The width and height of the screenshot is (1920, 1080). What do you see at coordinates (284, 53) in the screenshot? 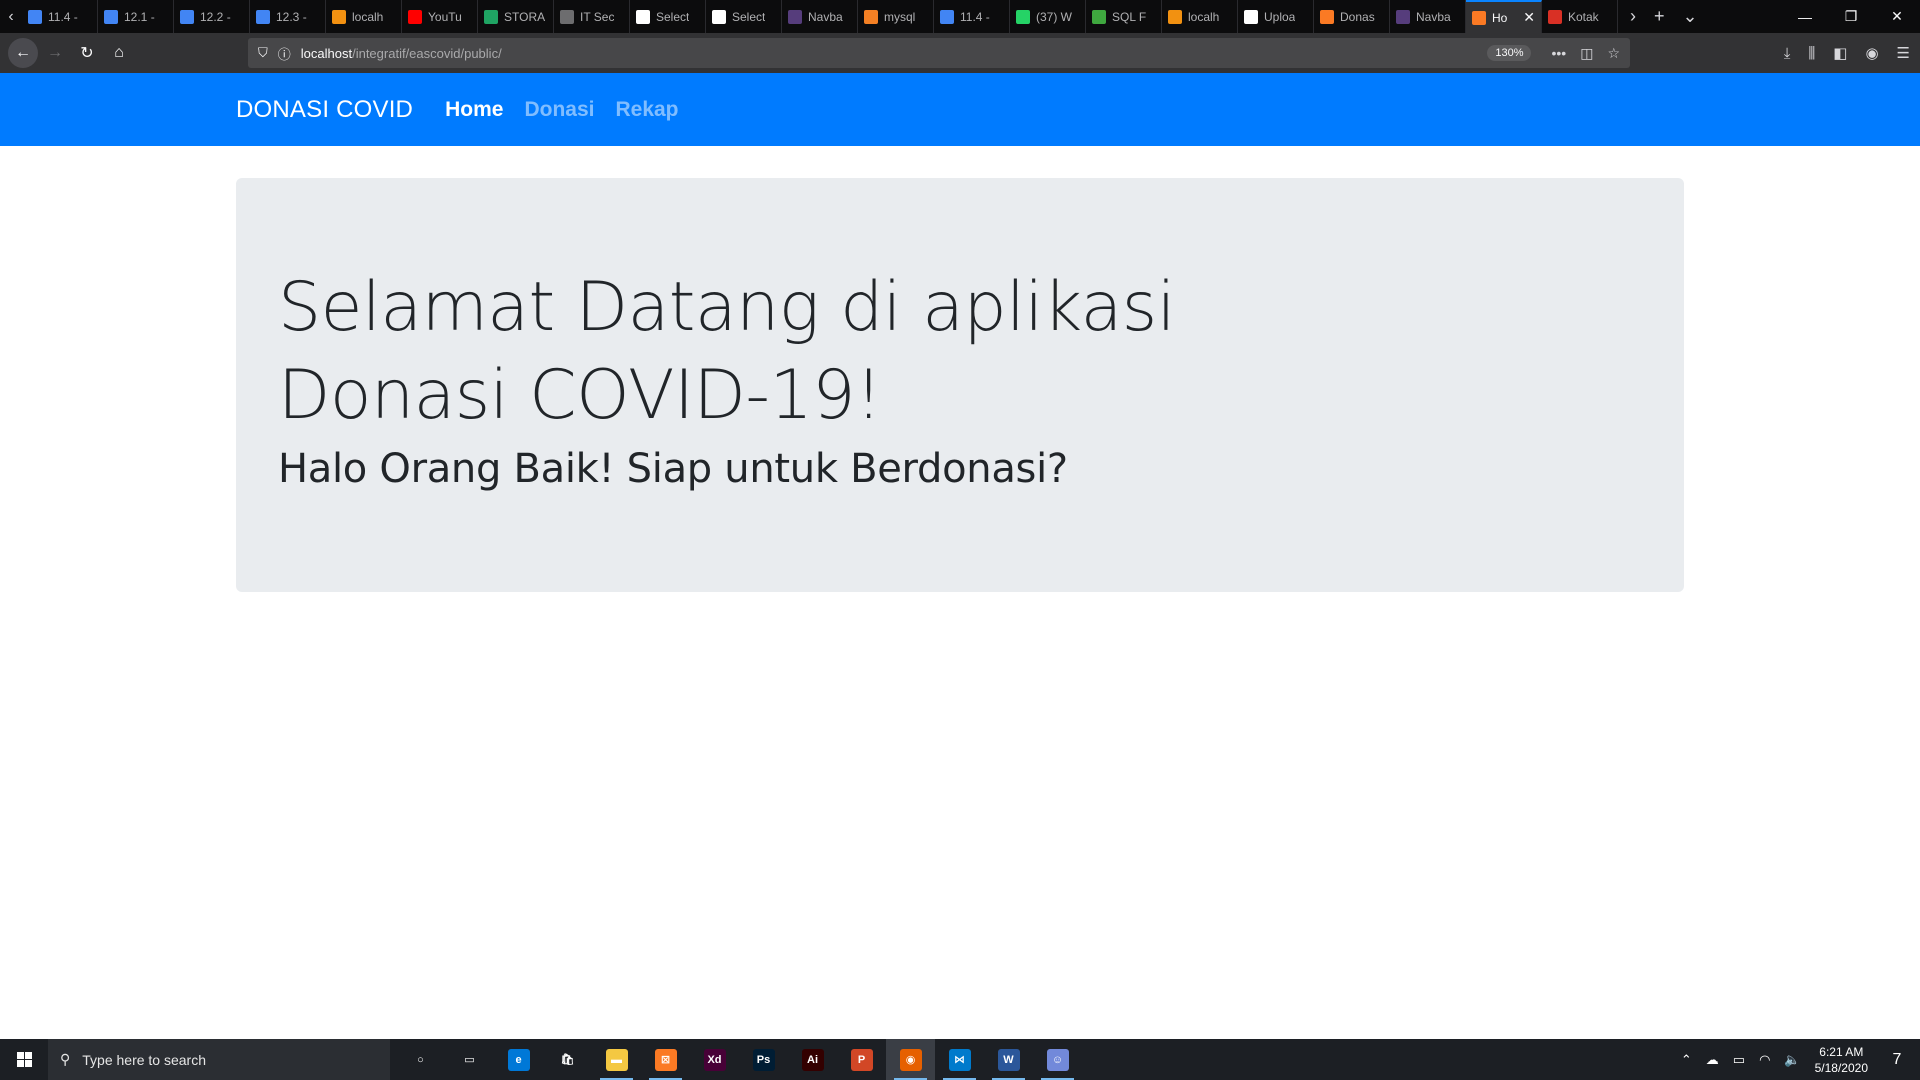
I see `site-info-icon: ⓘ` at bounding box center [284, 53].